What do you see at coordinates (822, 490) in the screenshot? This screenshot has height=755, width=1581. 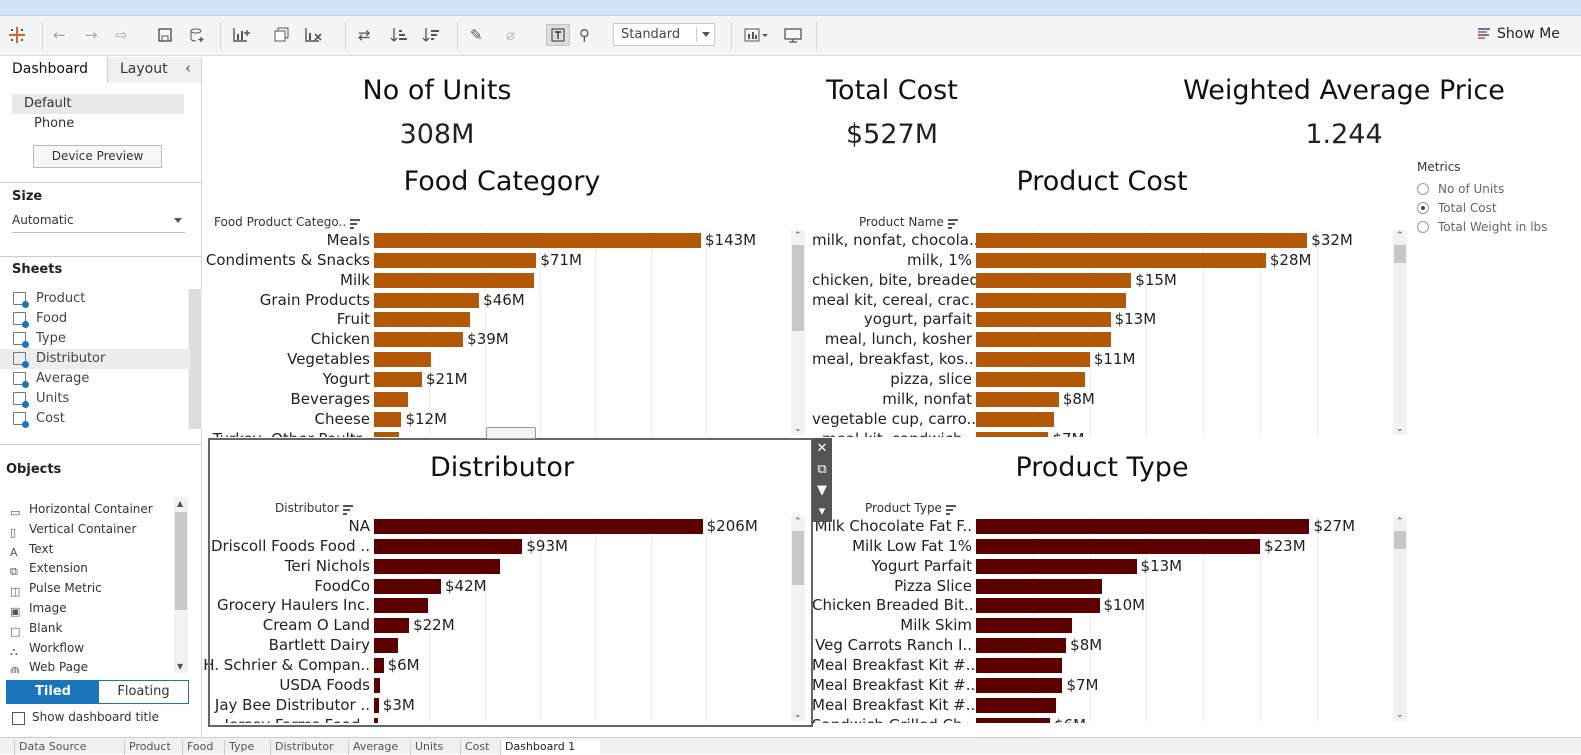 I see `filter-icon: ▼` at bounding box center [822, 490].